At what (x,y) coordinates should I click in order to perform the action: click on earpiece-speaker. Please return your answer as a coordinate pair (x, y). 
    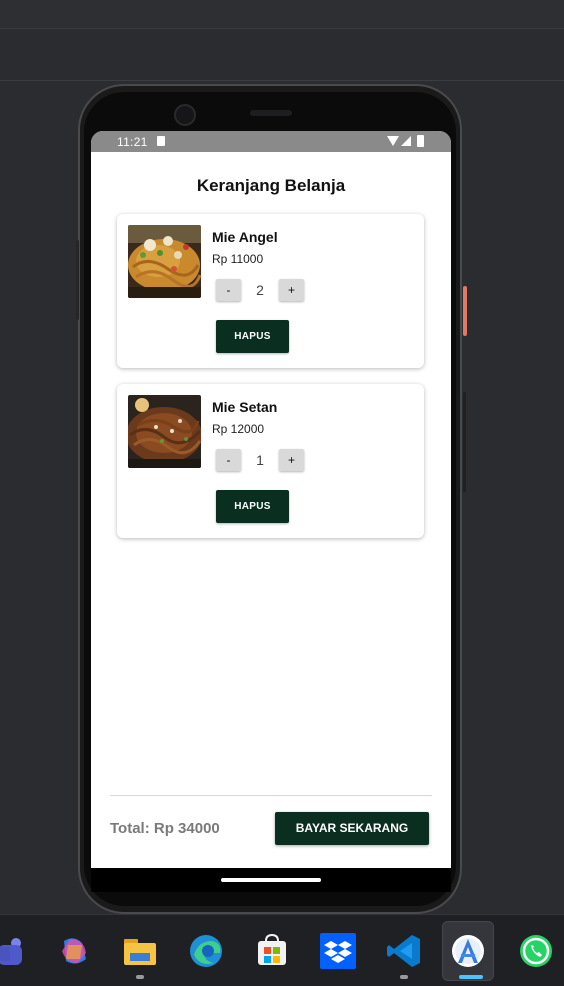
    Looking at the image, I should click on (271, 113).